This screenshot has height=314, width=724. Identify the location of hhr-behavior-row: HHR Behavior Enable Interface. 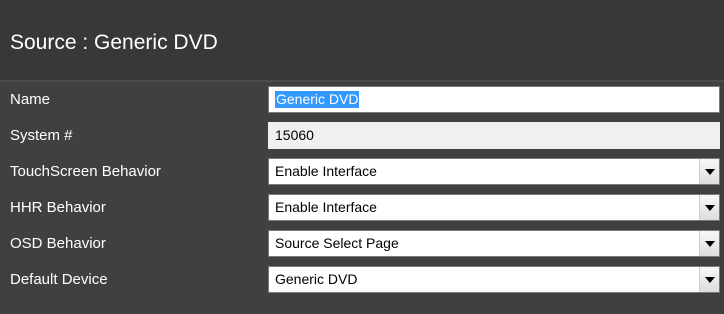
(362, 209).